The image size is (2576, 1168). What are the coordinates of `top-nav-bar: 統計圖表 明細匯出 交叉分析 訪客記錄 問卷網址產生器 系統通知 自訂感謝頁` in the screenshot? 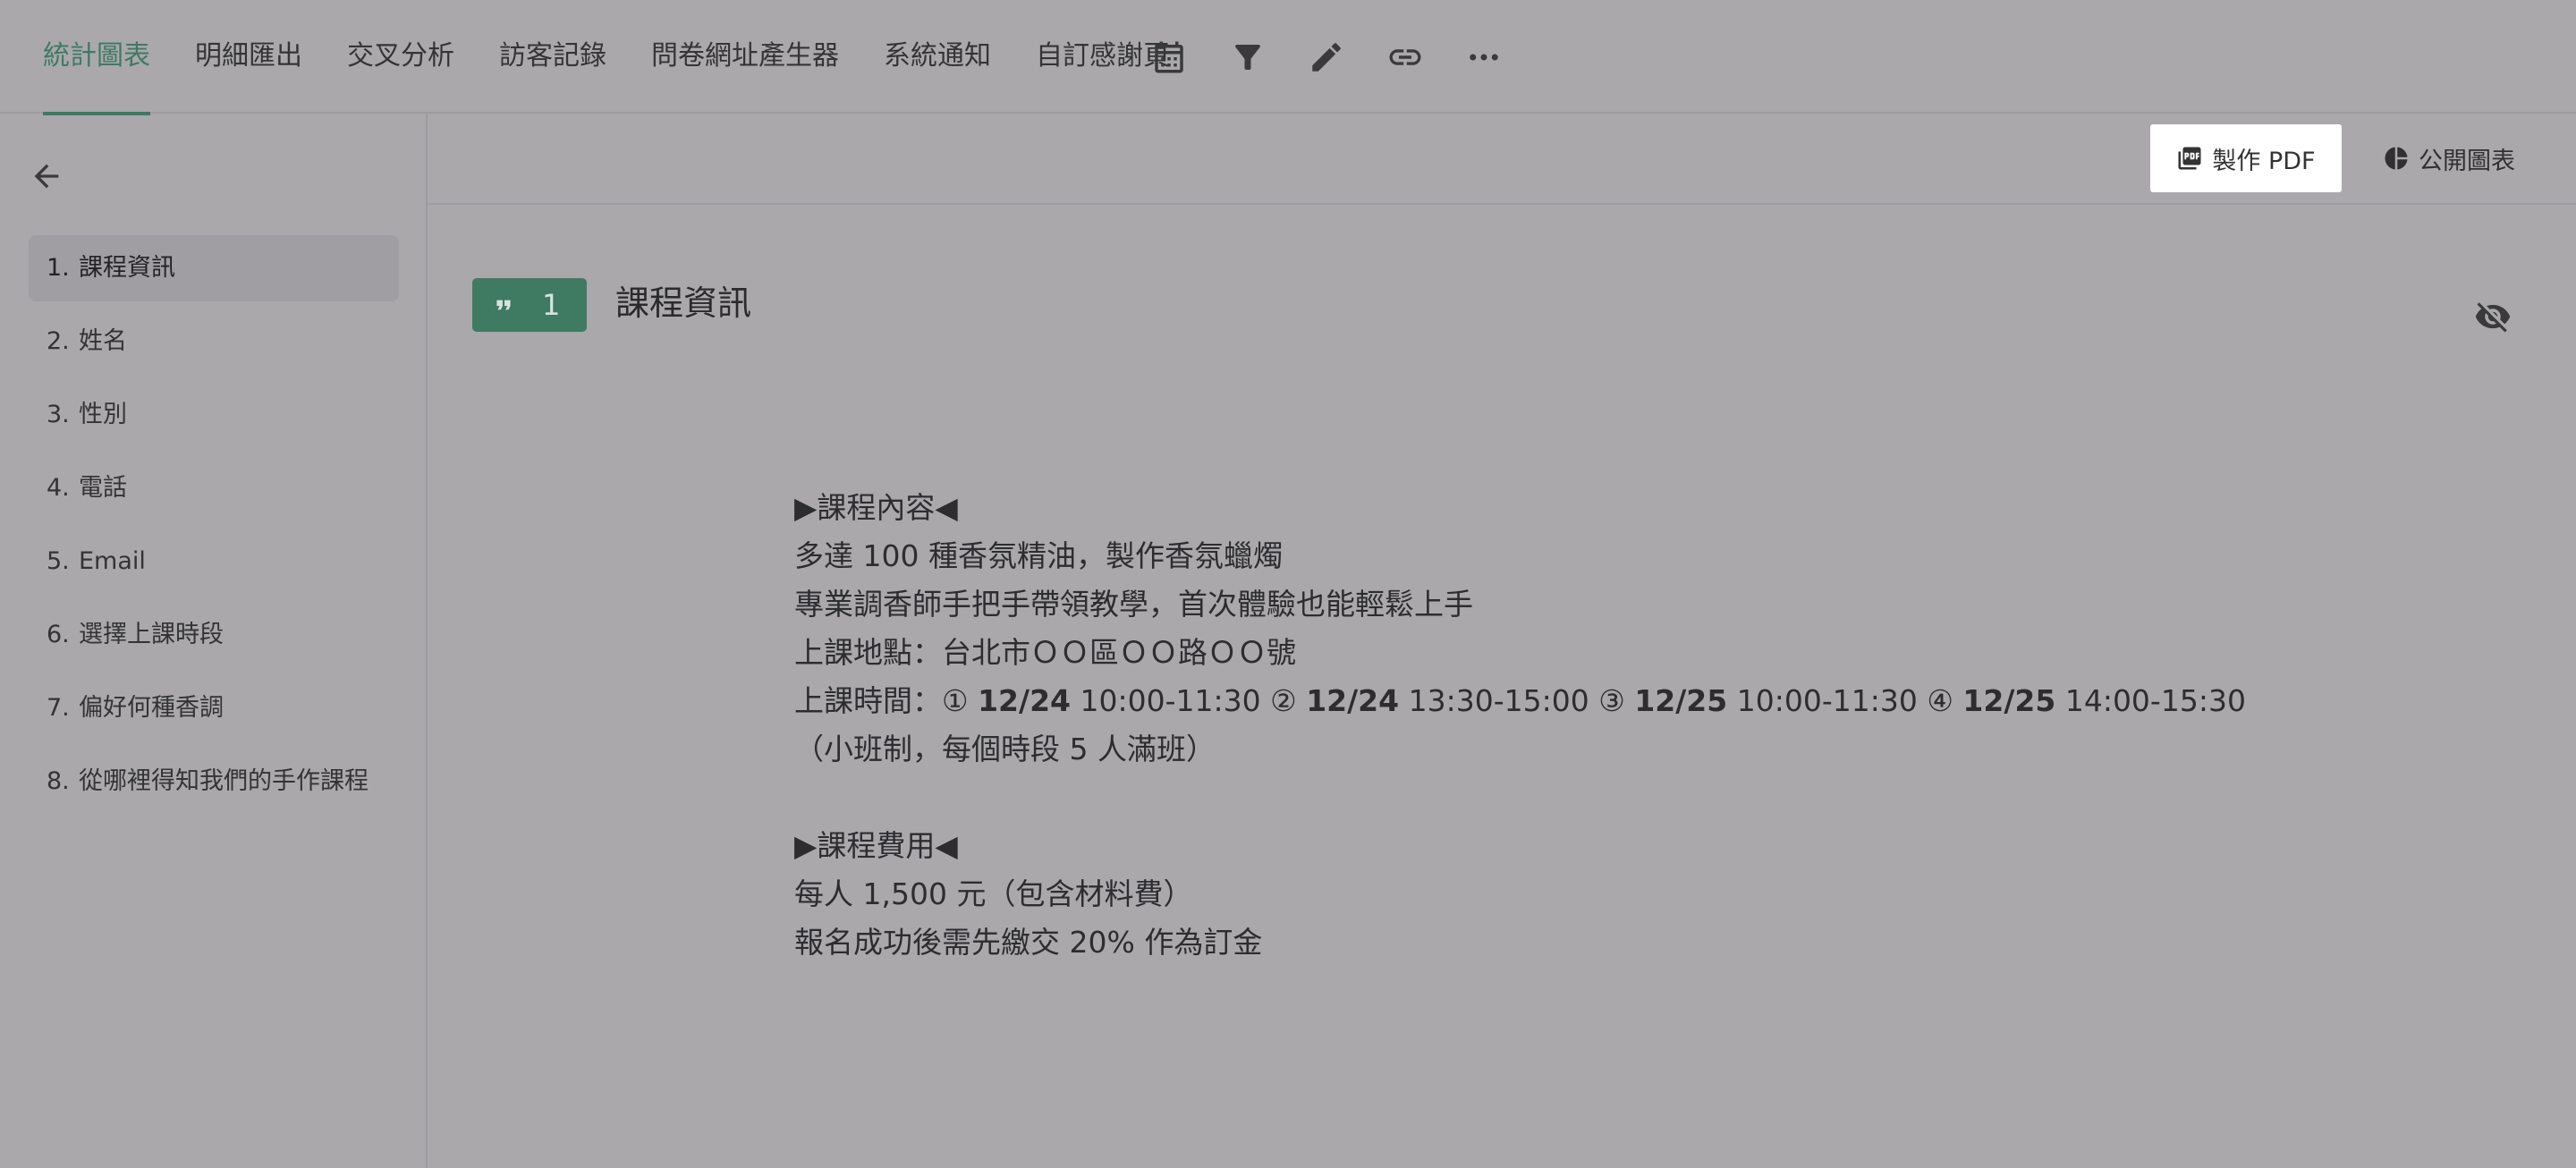 It's located at (1288, 58).